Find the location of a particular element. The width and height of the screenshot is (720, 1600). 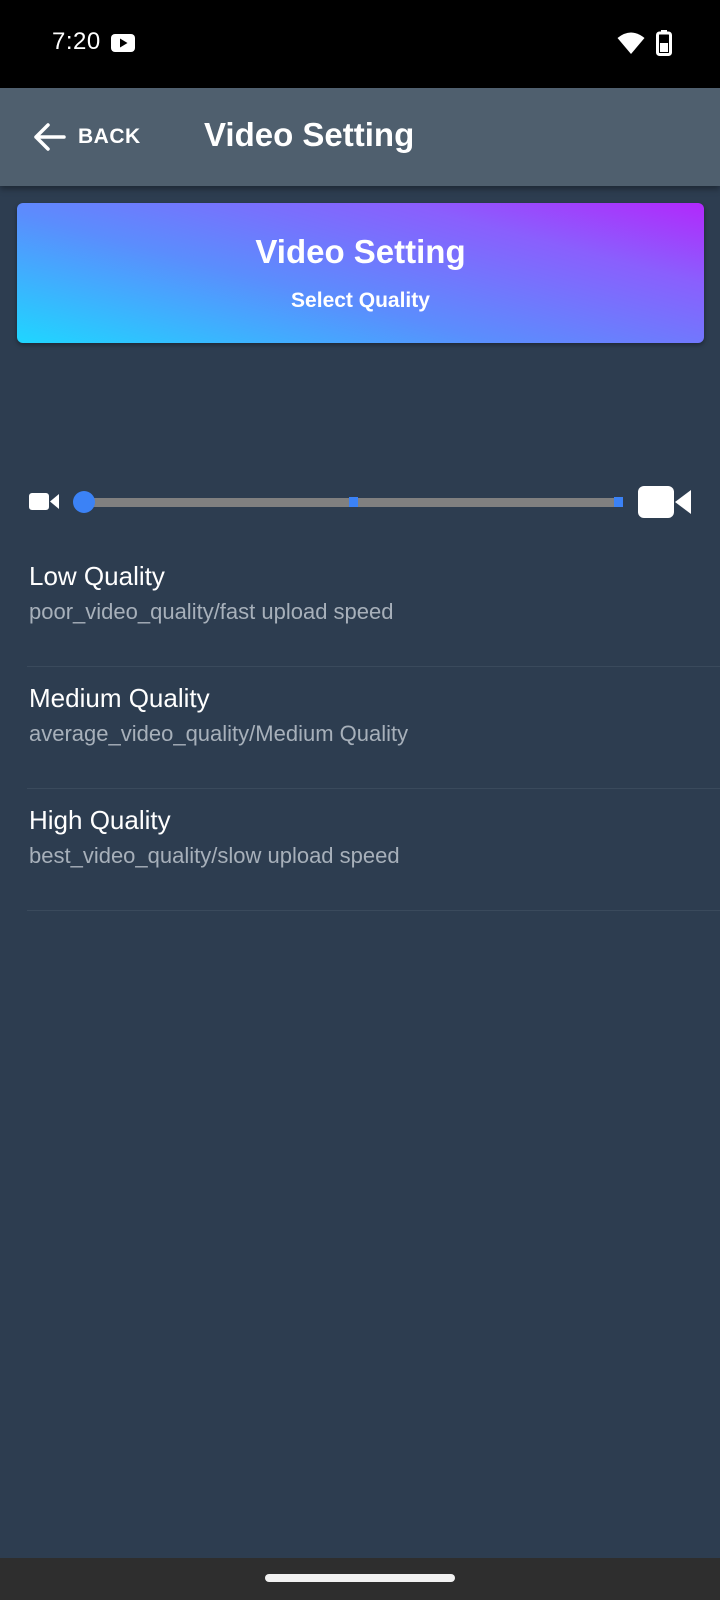

quality-slider is located at coordinates (360, 502).